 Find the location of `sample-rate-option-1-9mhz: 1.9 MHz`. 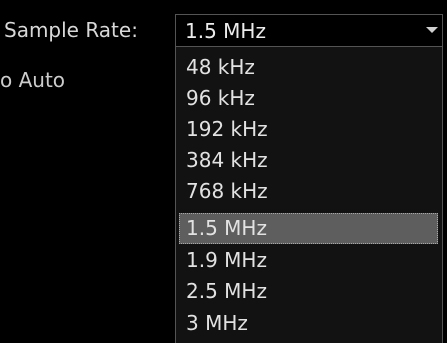

sample-rate-option-1-9mhz: 1.9 MHz is located at coordinates (308, 260).